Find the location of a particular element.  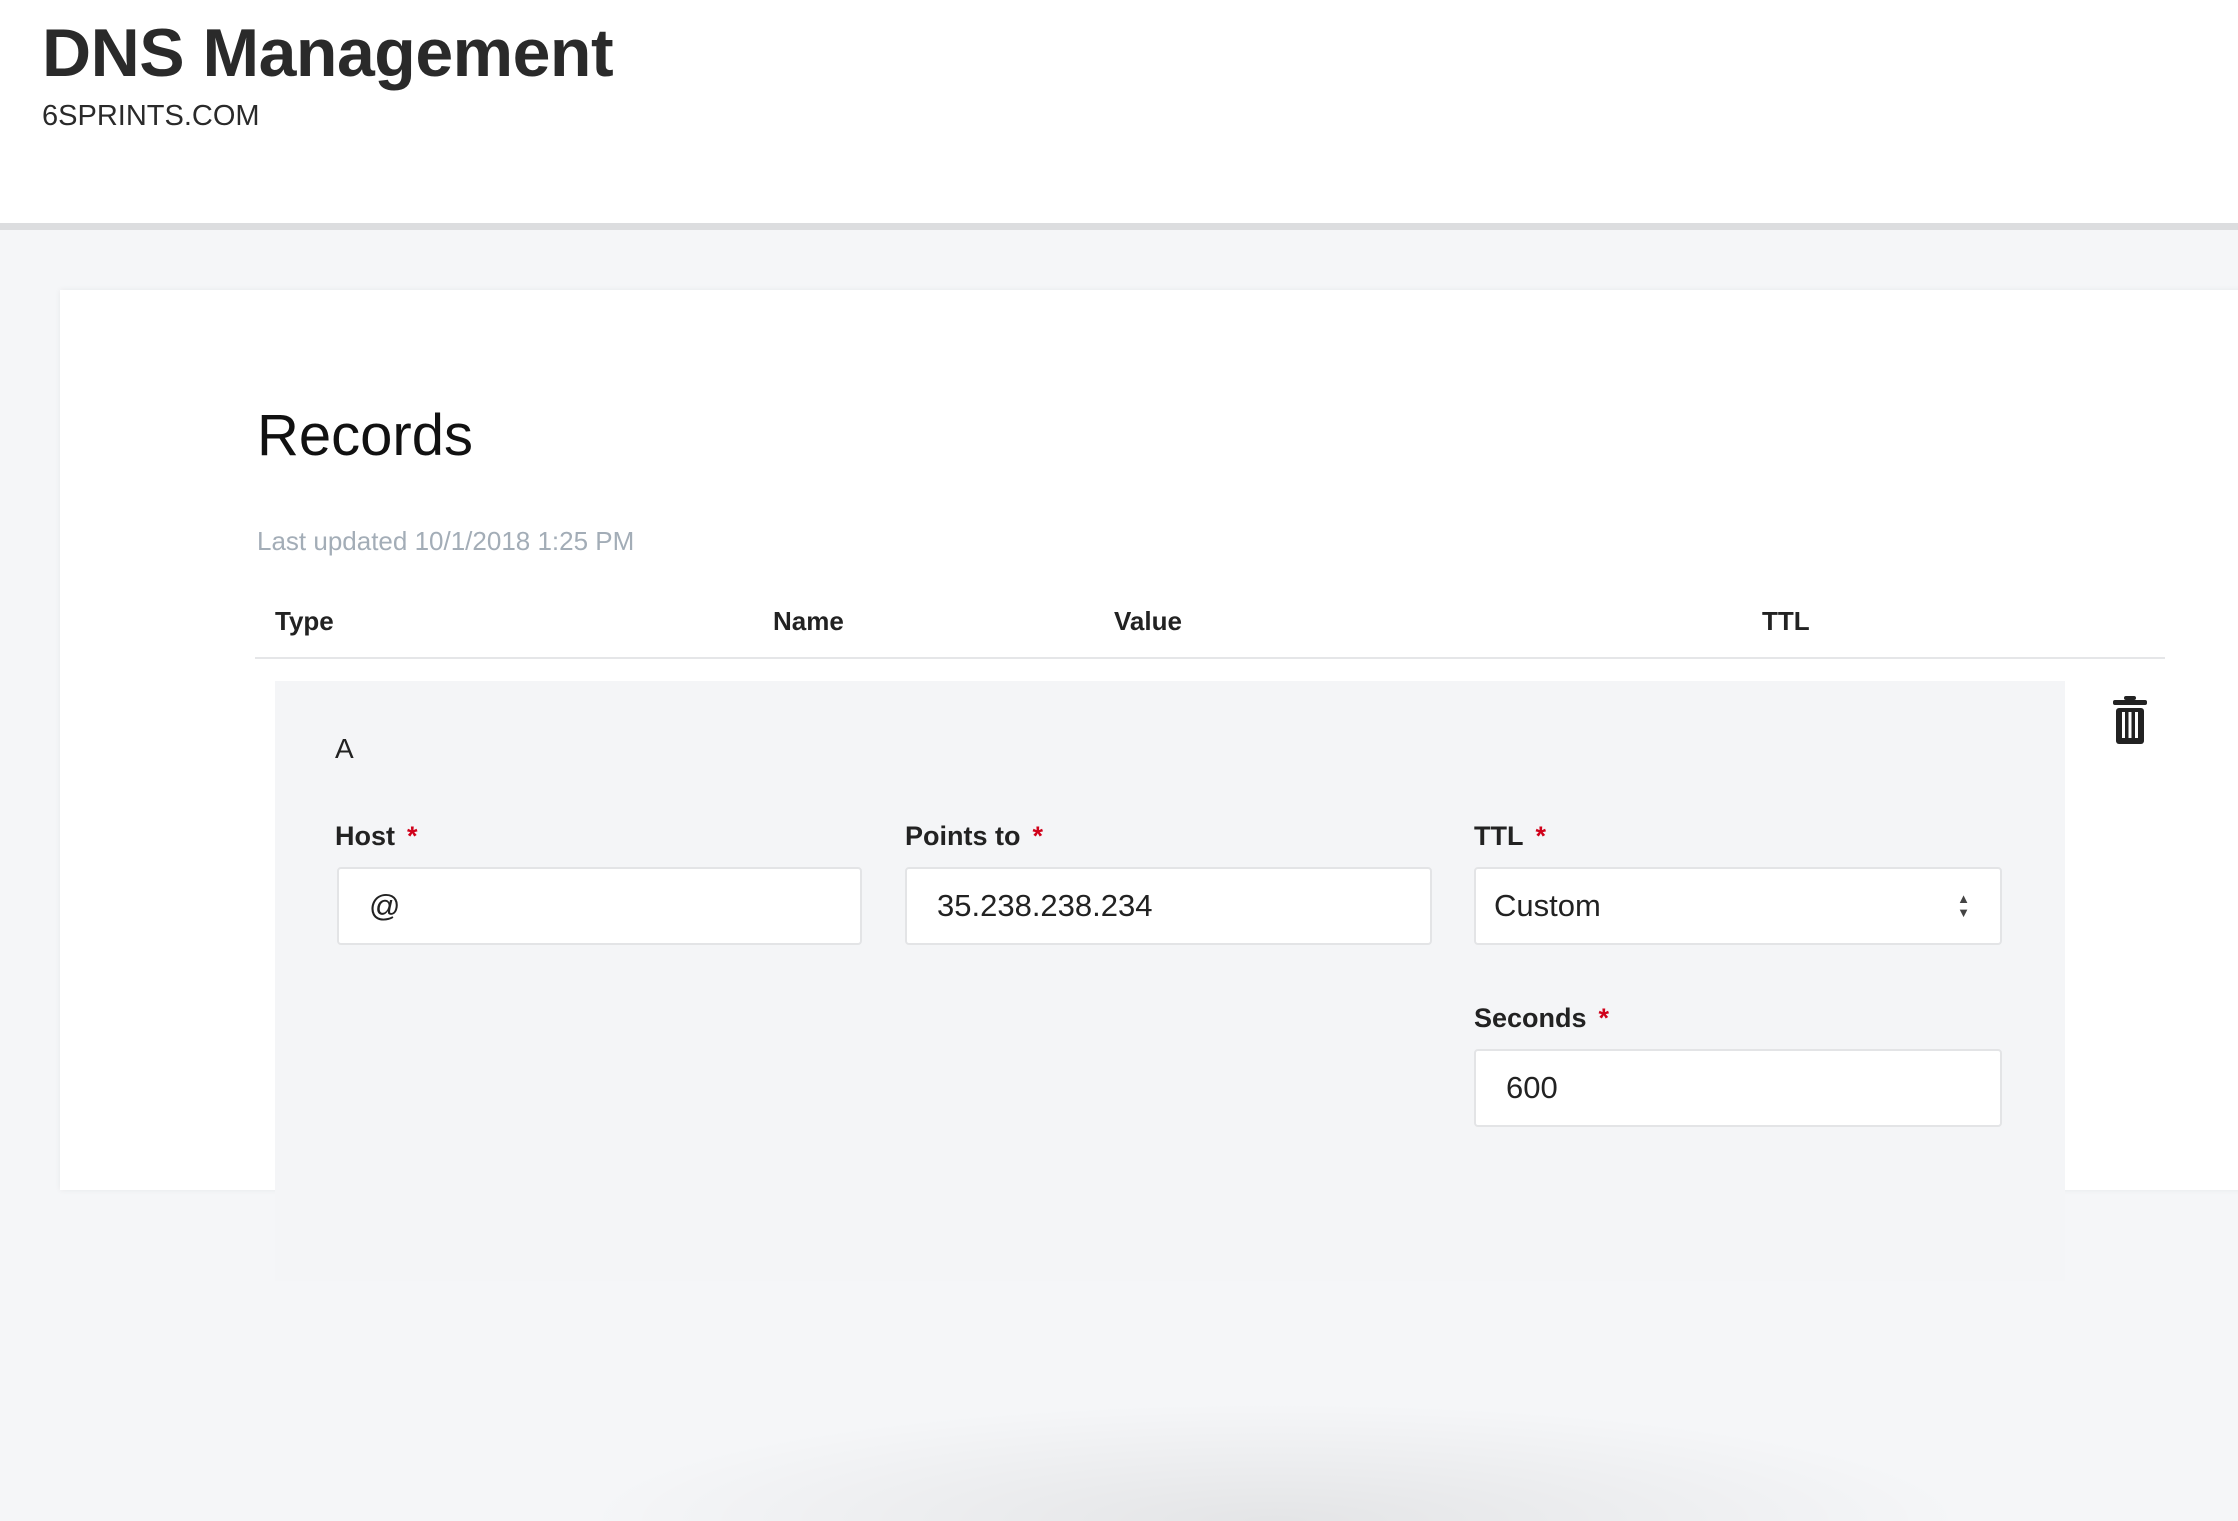

points-to-value: 35.238.238.234 is located at coordinates (1045, 905).